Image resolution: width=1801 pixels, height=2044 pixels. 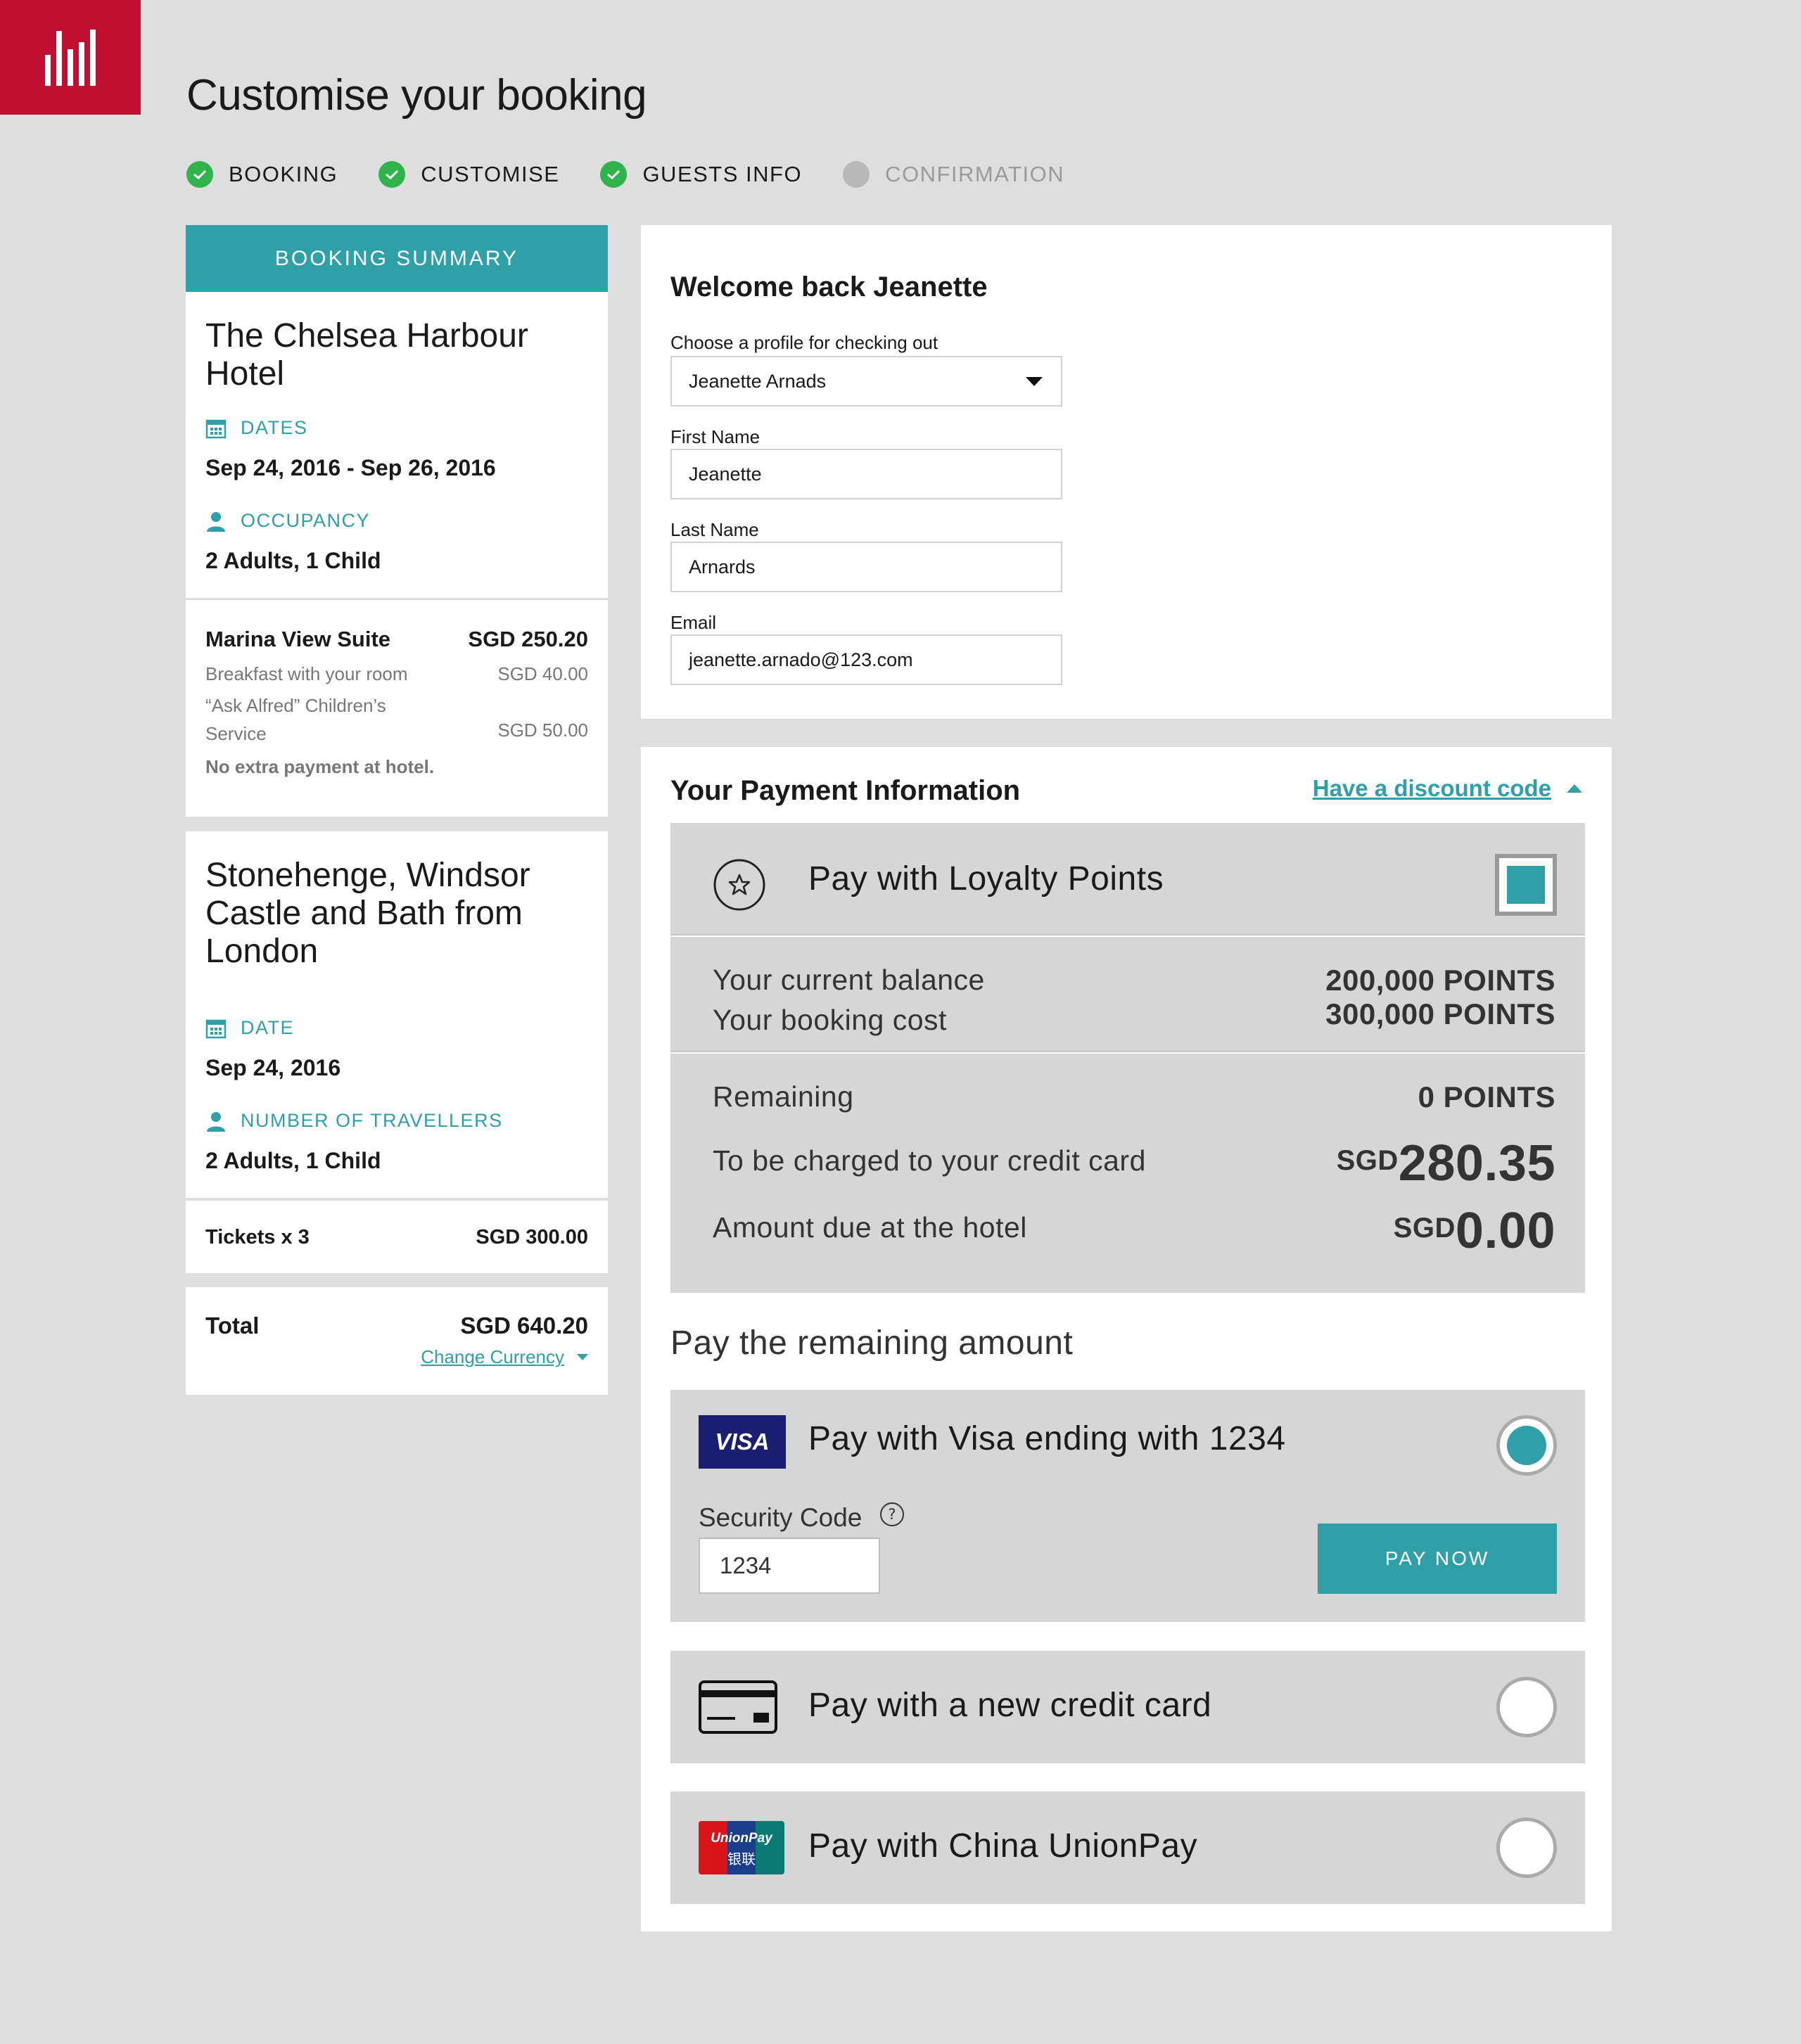 I want to click on star-icon, so click(x=739, y=886).